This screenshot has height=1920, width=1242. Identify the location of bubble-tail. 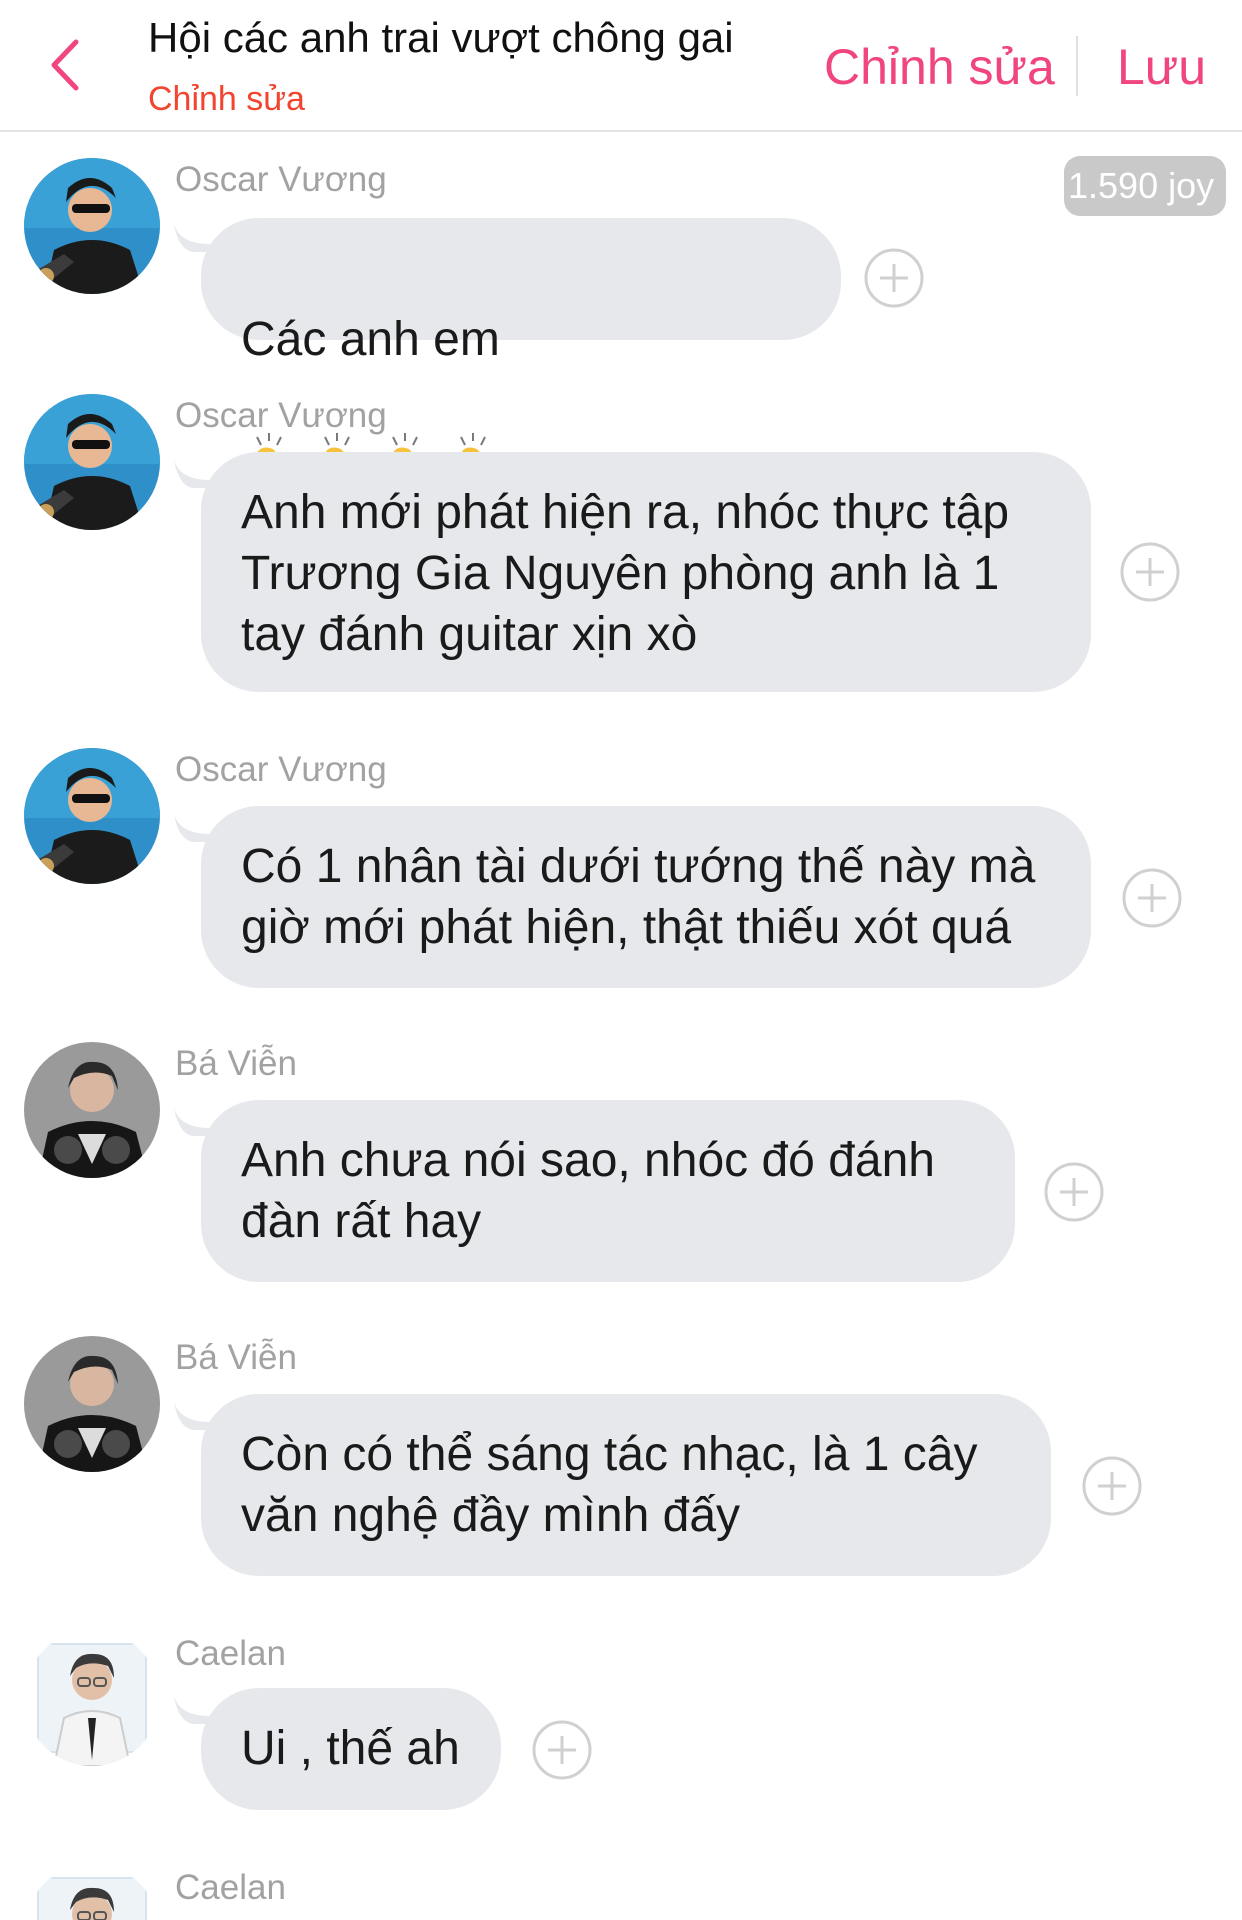
(192, 238).